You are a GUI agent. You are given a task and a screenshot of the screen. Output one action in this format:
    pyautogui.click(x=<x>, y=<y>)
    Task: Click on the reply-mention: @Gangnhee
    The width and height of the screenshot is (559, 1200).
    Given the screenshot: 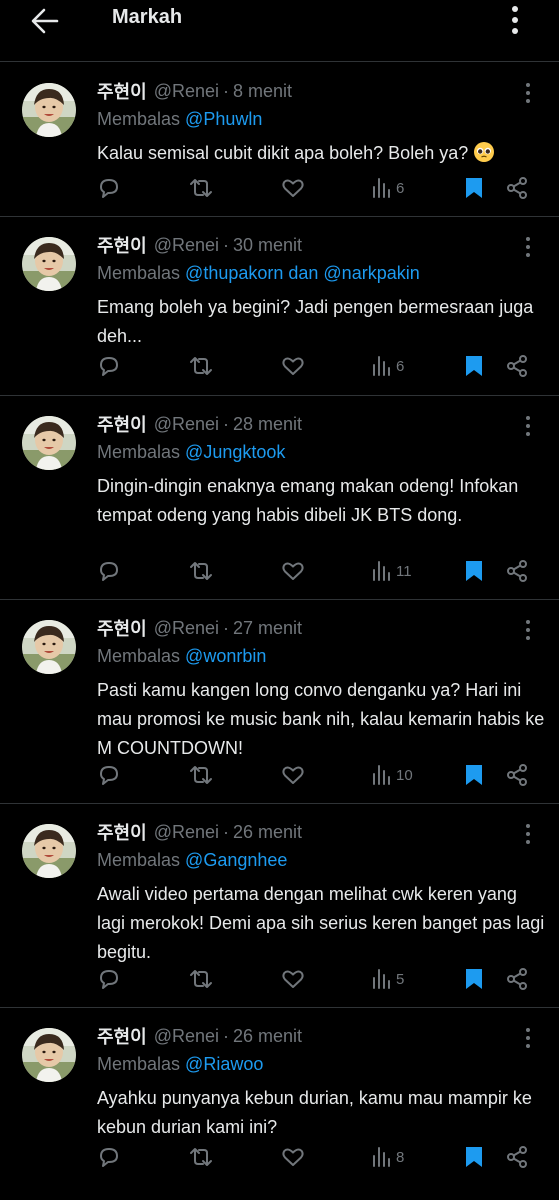 What is the action you would take?
    pyautogui.click(x=236, y=860)
    